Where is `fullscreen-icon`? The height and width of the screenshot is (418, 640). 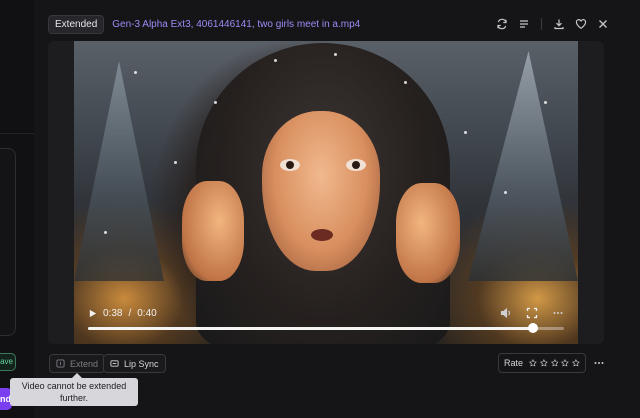 fullscreen-icon is located at coordinates (532, 313).